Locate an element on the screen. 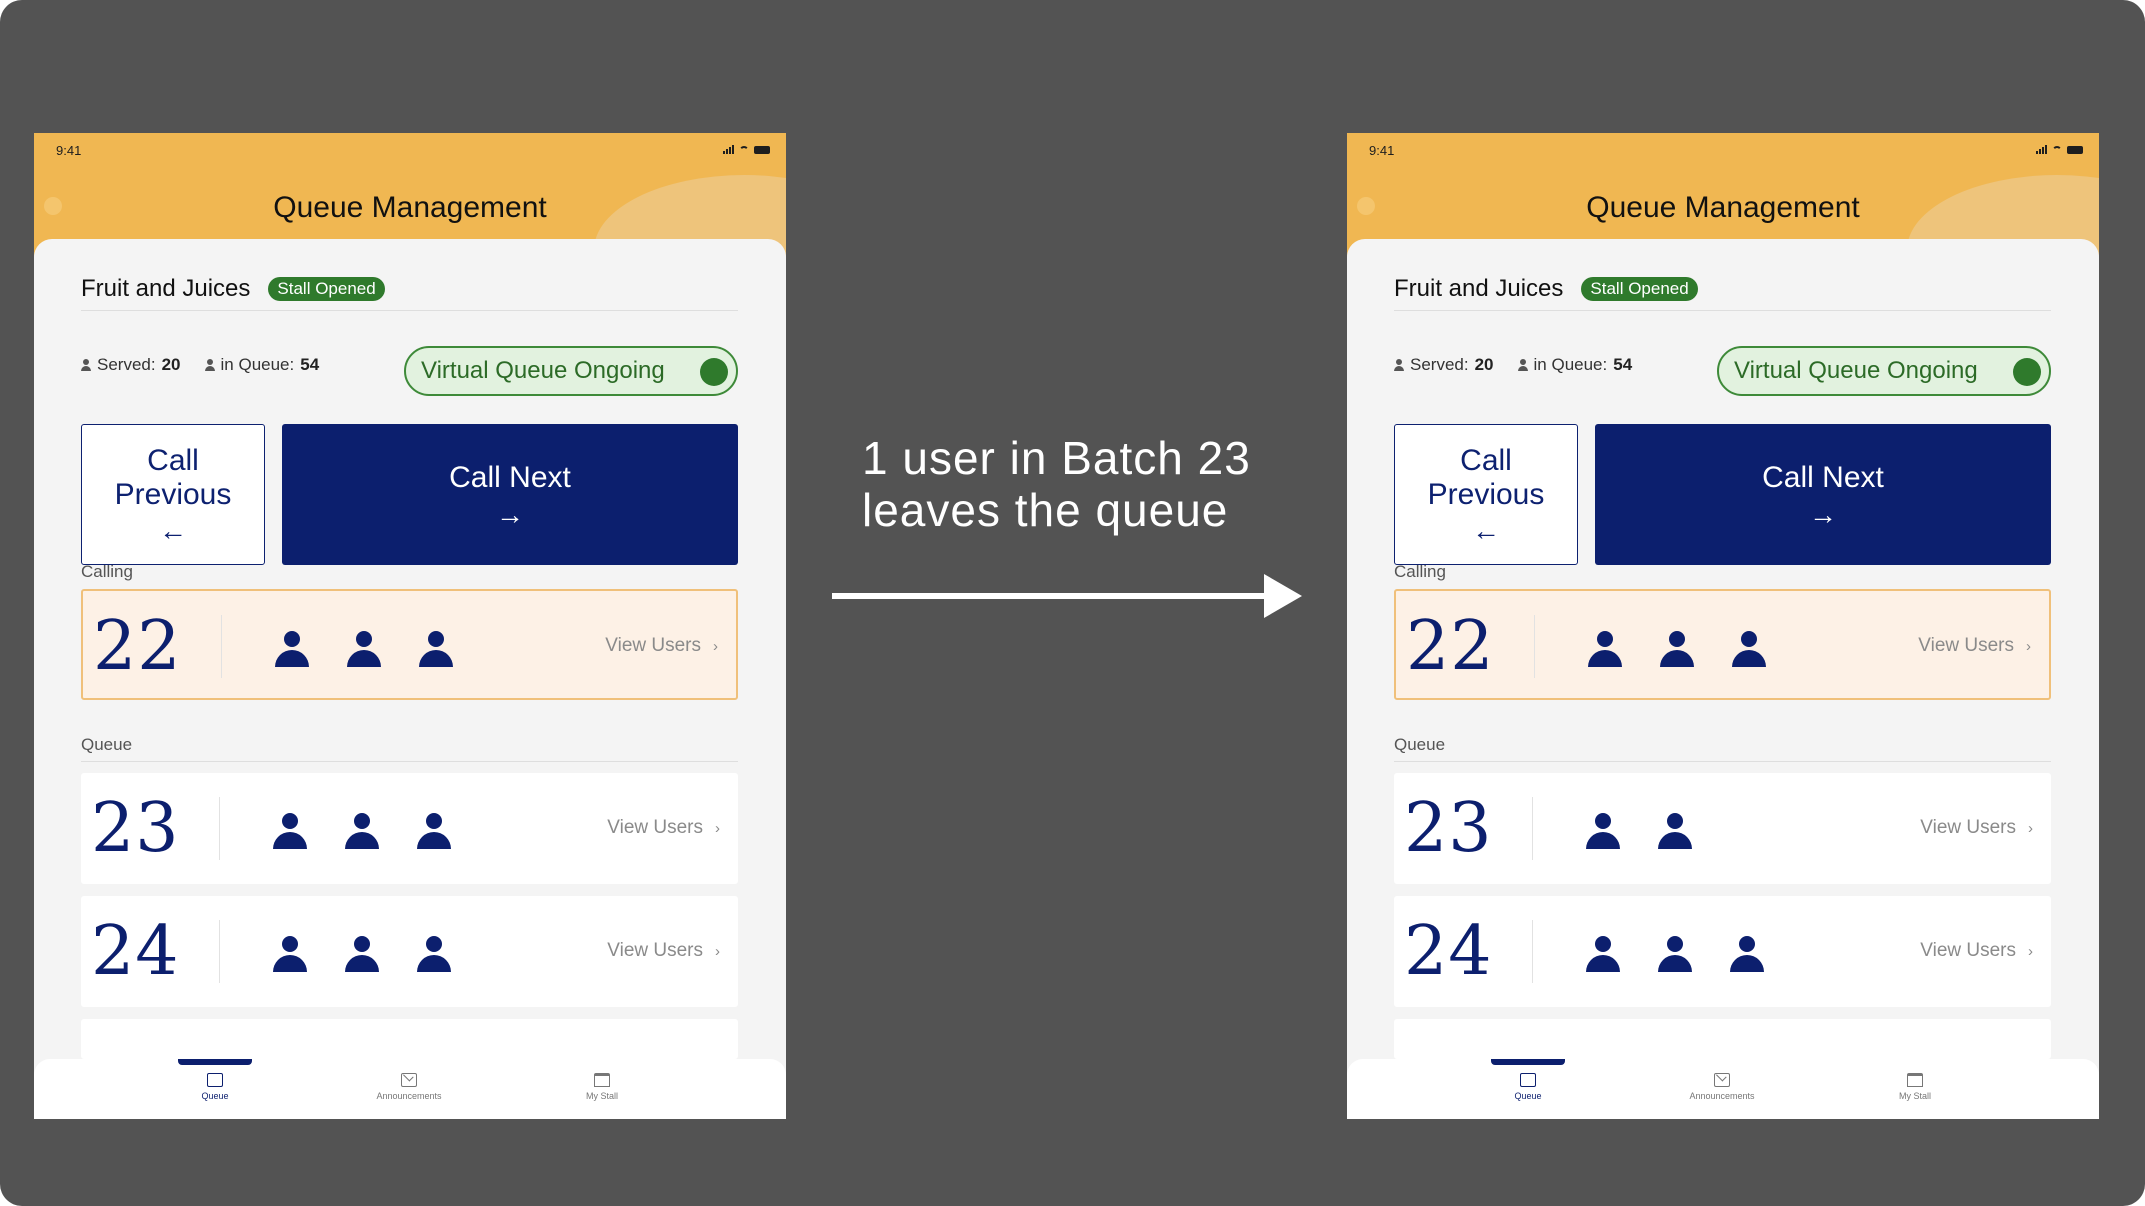 This screenshot has height=1206, width=2145. queue-stats: Served: 20 in Queue: 54 is located at coordinates (200, 365).